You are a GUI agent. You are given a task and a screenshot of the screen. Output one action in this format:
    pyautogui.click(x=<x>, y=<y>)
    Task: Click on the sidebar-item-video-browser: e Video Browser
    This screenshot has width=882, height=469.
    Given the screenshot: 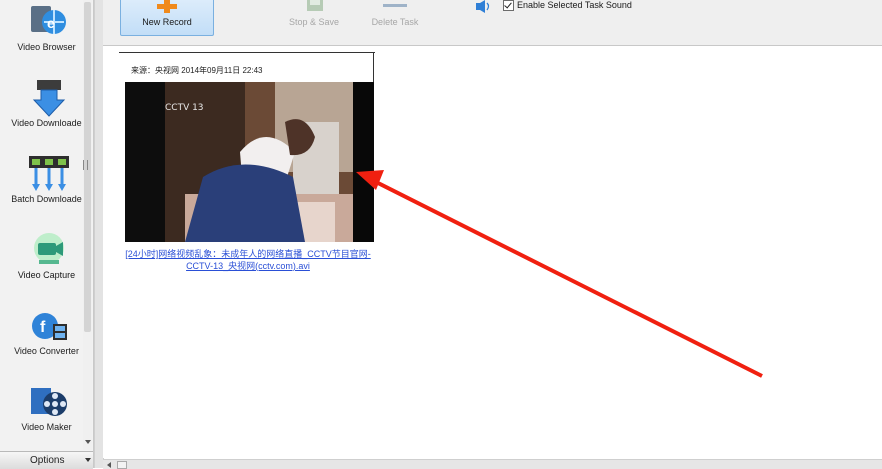 What is the action you would take?
    pyautogui.click(x=46, y=37)
    